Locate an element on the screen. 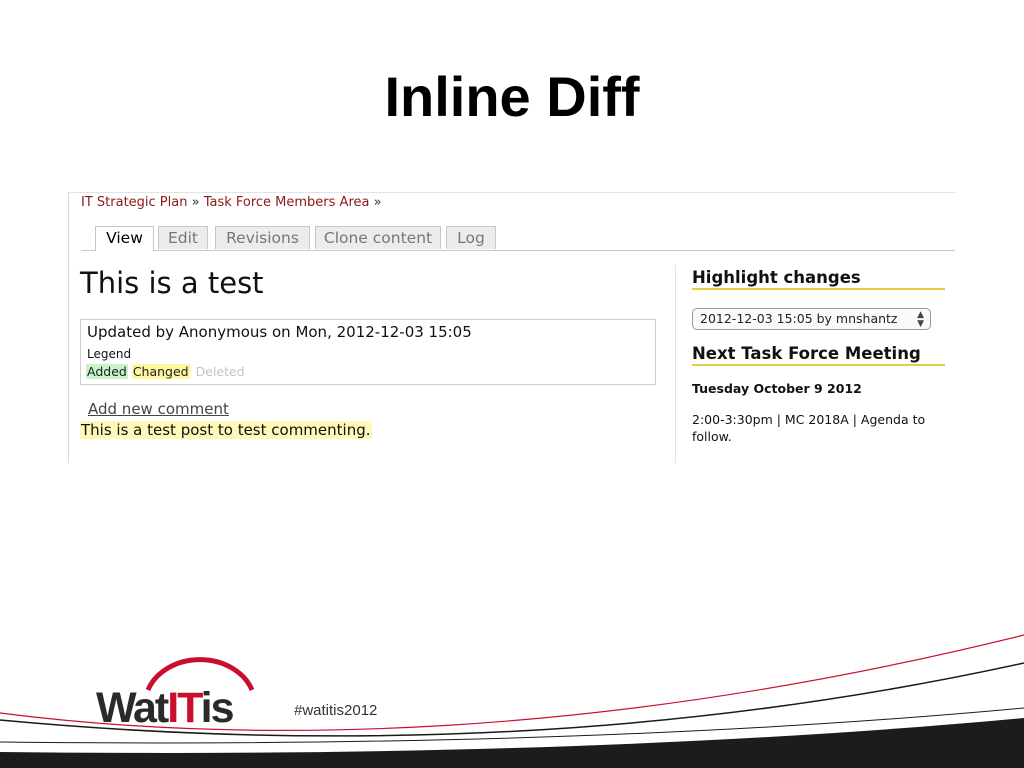 The width and height of the screenshot is (1024, 768). select-stepper-icon: ▲ ▼ is located at coordinates (920, 319).